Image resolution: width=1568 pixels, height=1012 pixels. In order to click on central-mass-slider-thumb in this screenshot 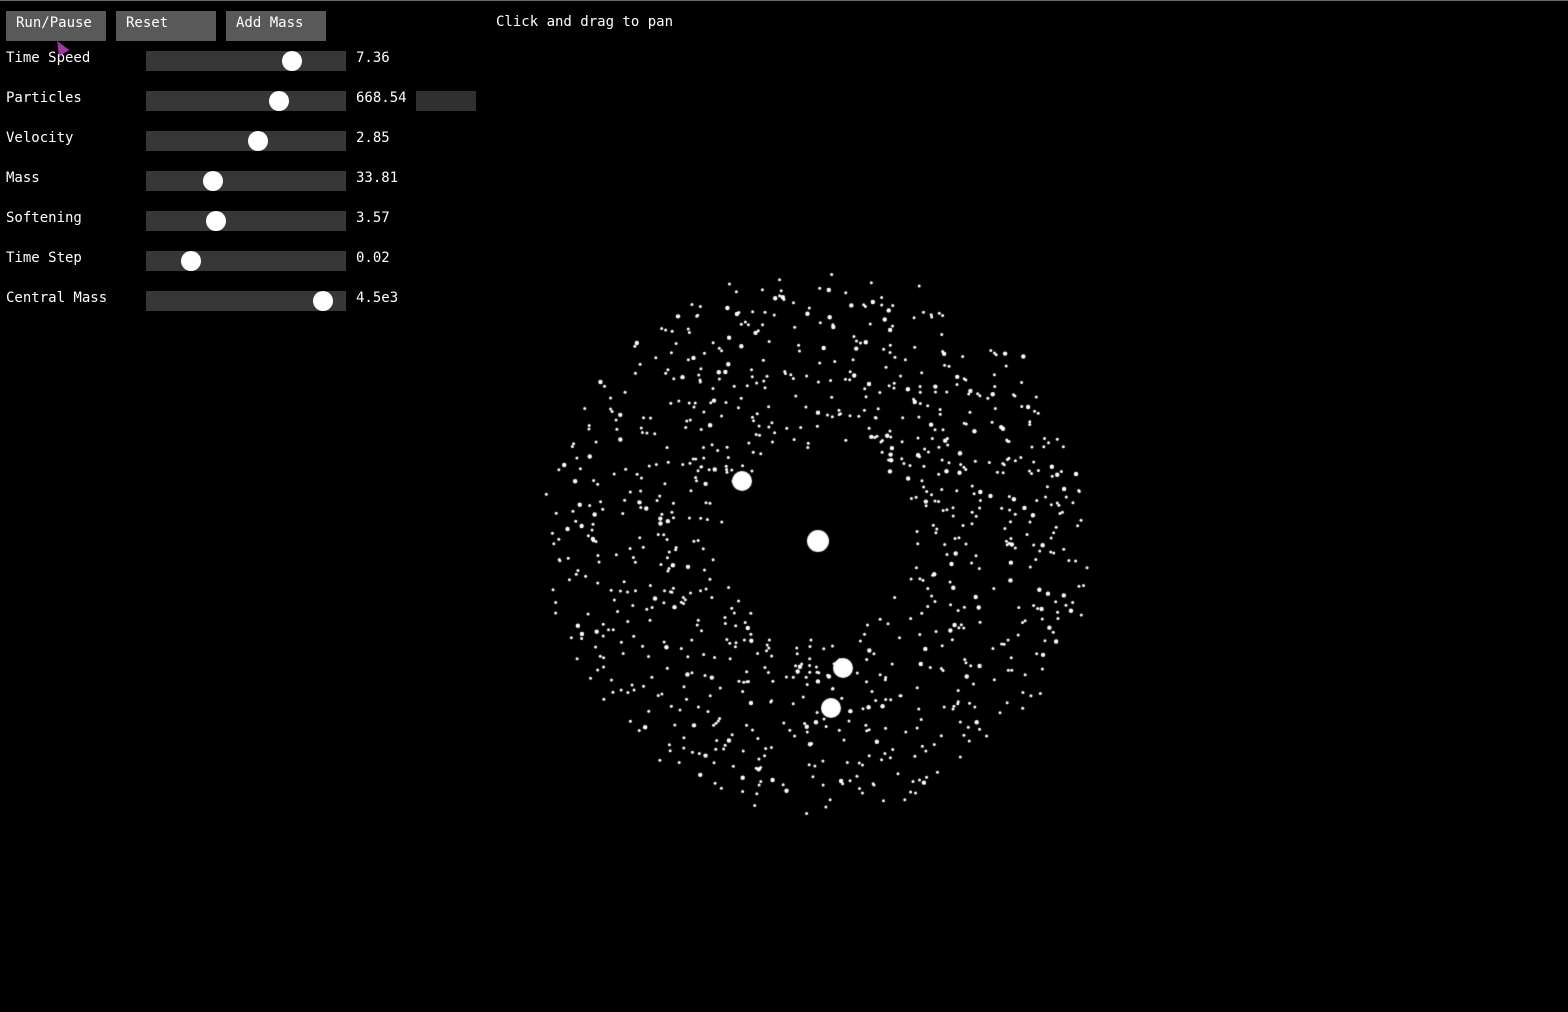, I will do `click(323, 301)`.